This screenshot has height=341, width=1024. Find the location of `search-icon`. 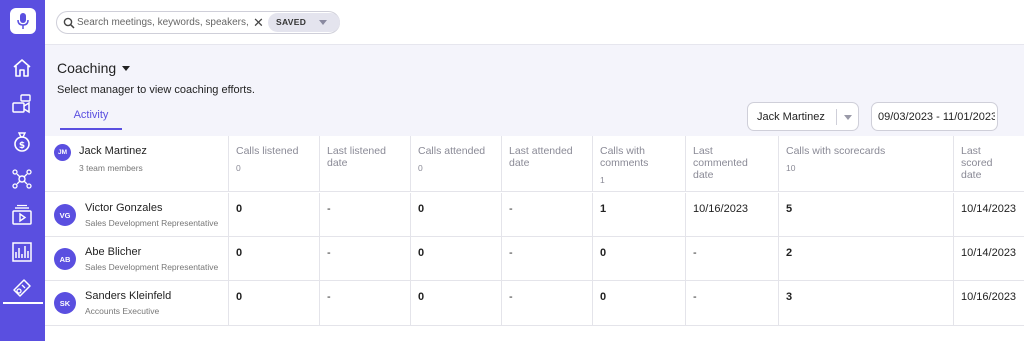

search-icon is located at coordinates (69, 22).